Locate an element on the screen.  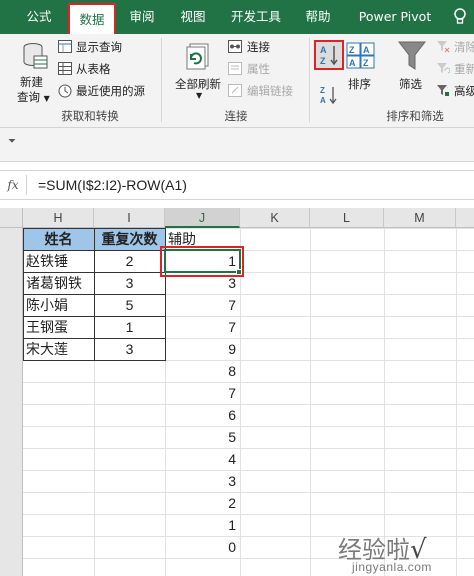
show-queries-button: 显示查询 is located at coordinates (99, 47).